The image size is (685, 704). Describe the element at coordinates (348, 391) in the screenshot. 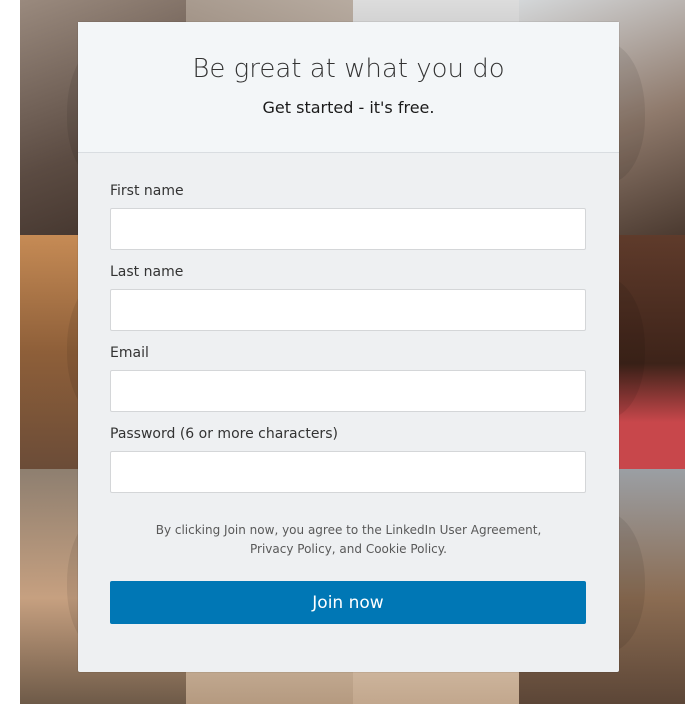

I see `email-field` at that location.